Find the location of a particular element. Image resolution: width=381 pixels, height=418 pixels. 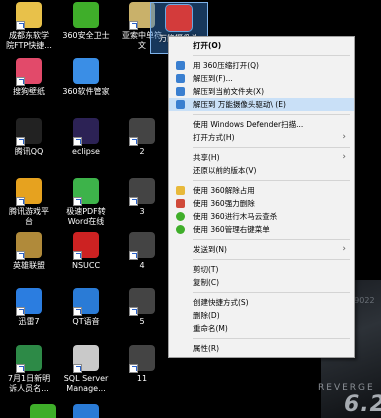

menu-item-label: 打开方式(H) is located at coordinates (214, 137).